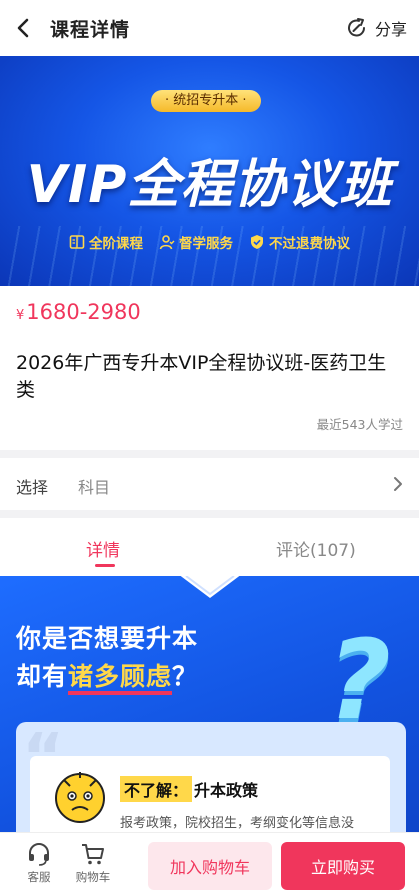  Describe the element at coordinates (210, 587) in the screenshot. I see `notch-arrow-icon` at that location.